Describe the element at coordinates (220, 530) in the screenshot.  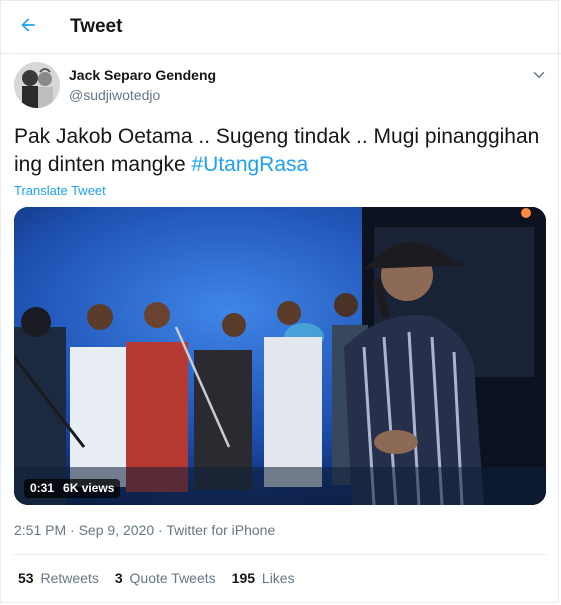
I see `tweet-client: Twitter for iPhone` at that location.